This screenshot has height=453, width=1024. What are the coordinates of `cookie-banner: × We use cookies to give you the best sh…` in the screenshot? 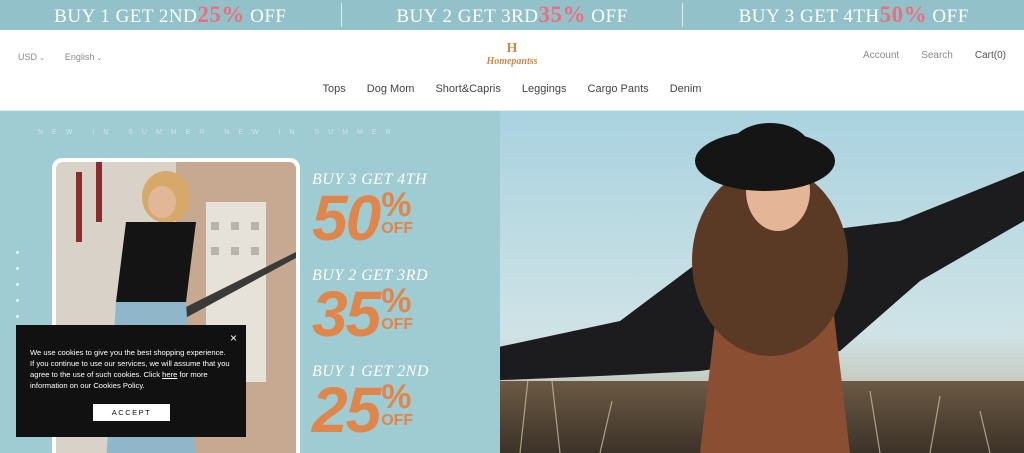 It's located at (131, 381).